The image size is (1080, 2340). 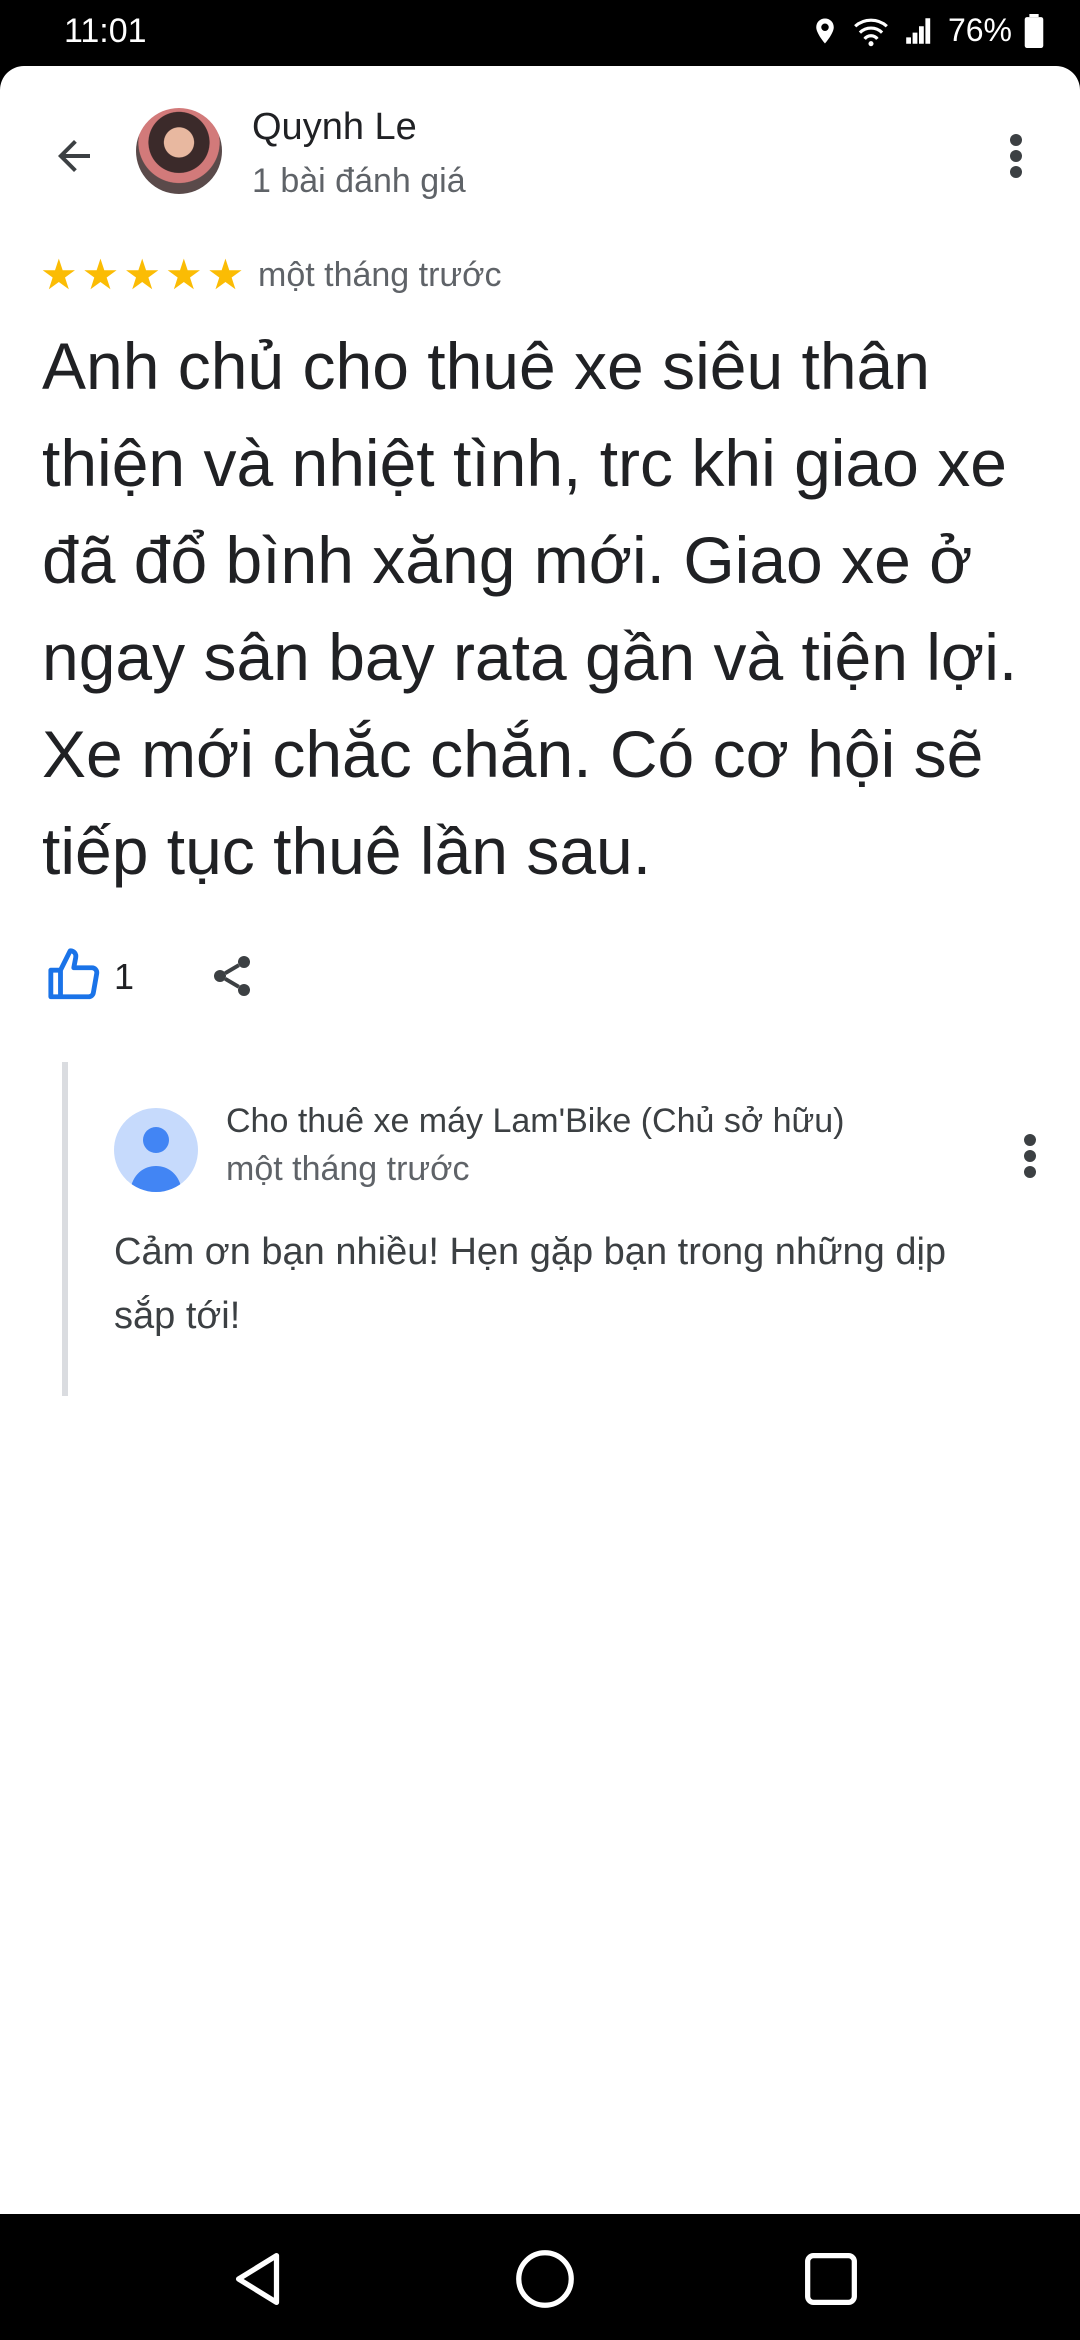 I want to click on signal-icon, so click(x=918, y=30).